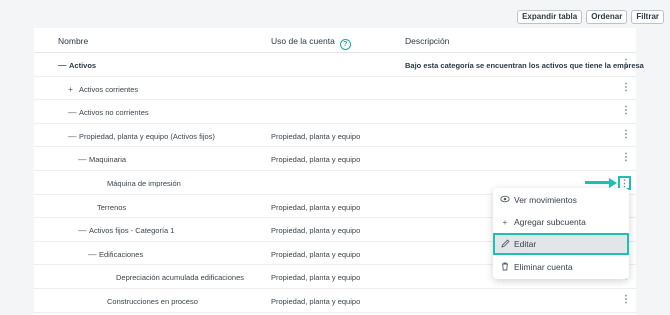  Describe the element at coordinates (121, 254) in the screenshot. I see `row-name: Edificaciones` at that location.